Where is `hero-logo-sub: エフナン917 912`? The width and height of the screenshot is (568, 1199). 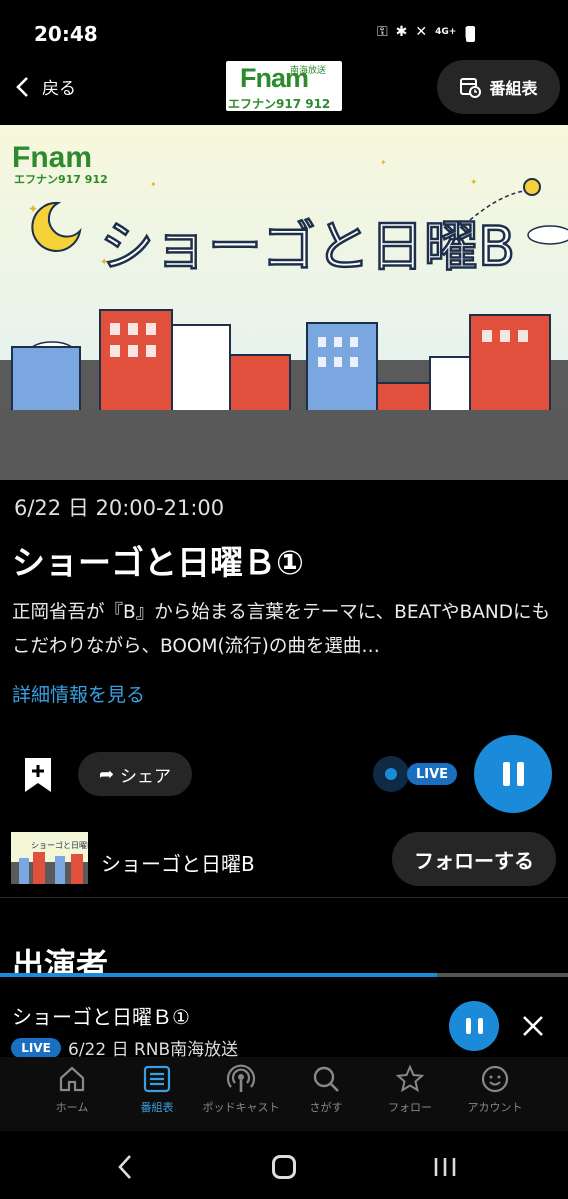
hero-logo-sub: エフナン917 912 is located at coordinates (61, 179).